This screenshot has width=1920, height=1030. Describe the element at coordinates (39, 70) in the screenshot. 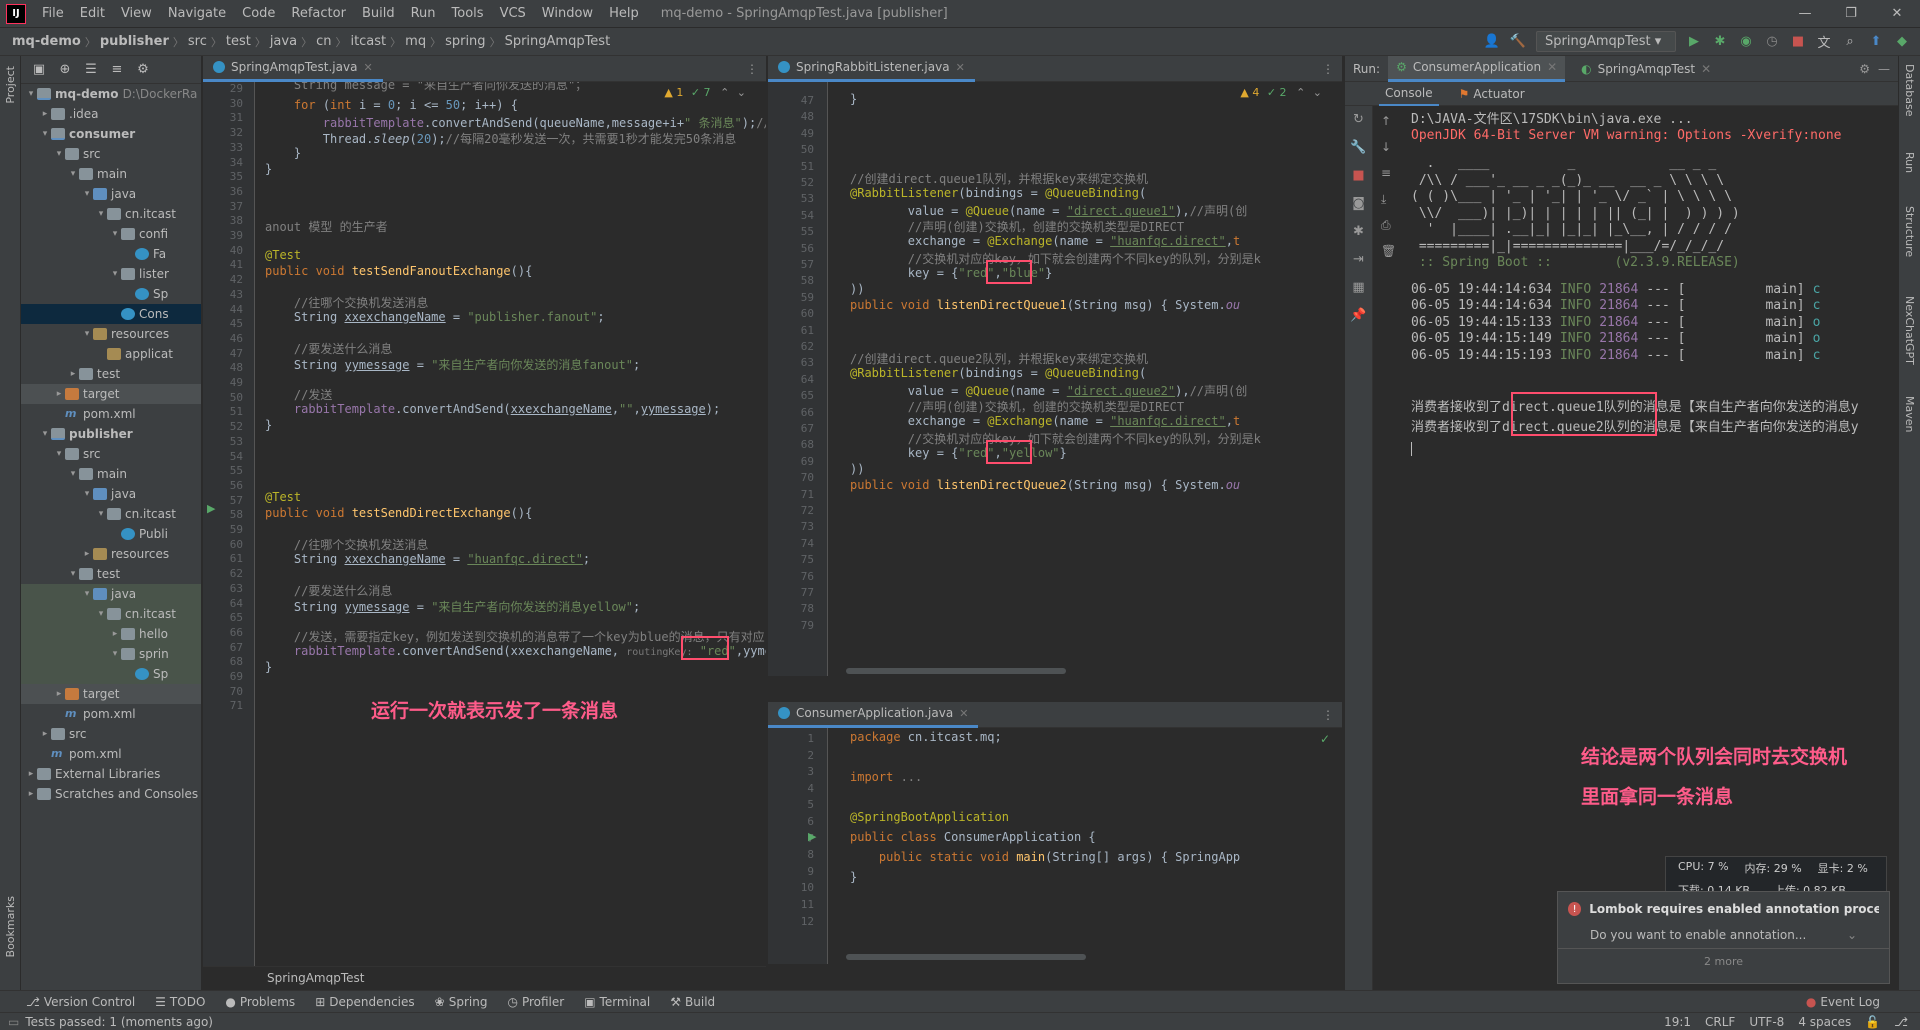

I see `project-view-icon: ▣` at that location.